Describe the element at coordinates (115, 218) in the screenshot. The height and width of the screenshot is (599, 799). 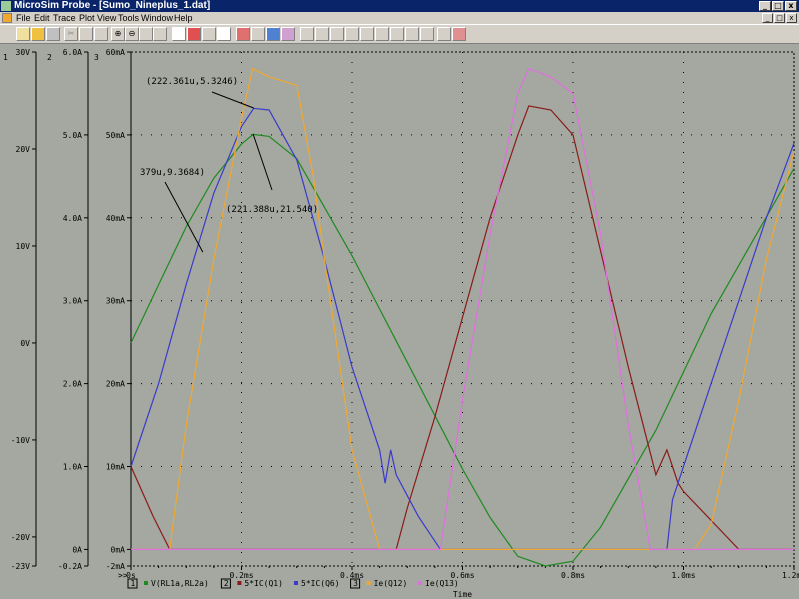
I see `y-tick-label: 40mA` at that location.